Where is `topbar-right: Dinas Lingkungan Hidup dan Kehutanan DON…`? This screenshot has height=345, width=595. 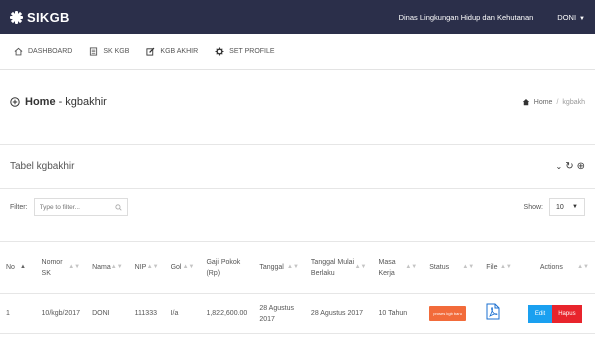
topbar-right: Dinas Lingkungan Hidup dan Kehutanan DON… is located at coordinates (492, 17).